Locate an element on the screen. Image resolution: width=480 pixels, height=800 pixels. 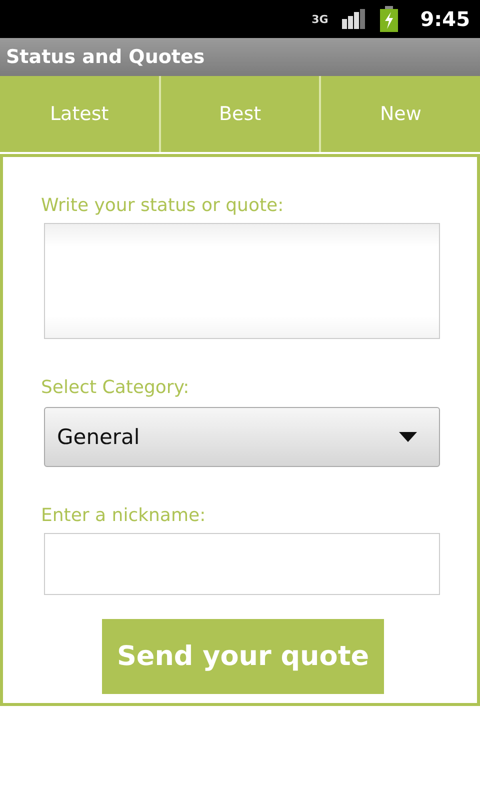
signal-icon is located at coordinates (354, 19).